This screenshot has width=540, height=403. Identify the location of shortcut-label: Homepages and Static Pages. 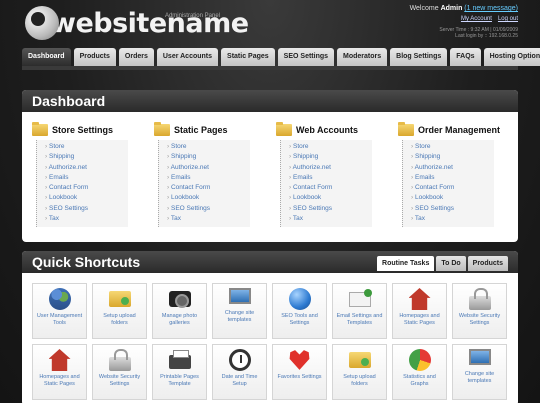
(59, 380).